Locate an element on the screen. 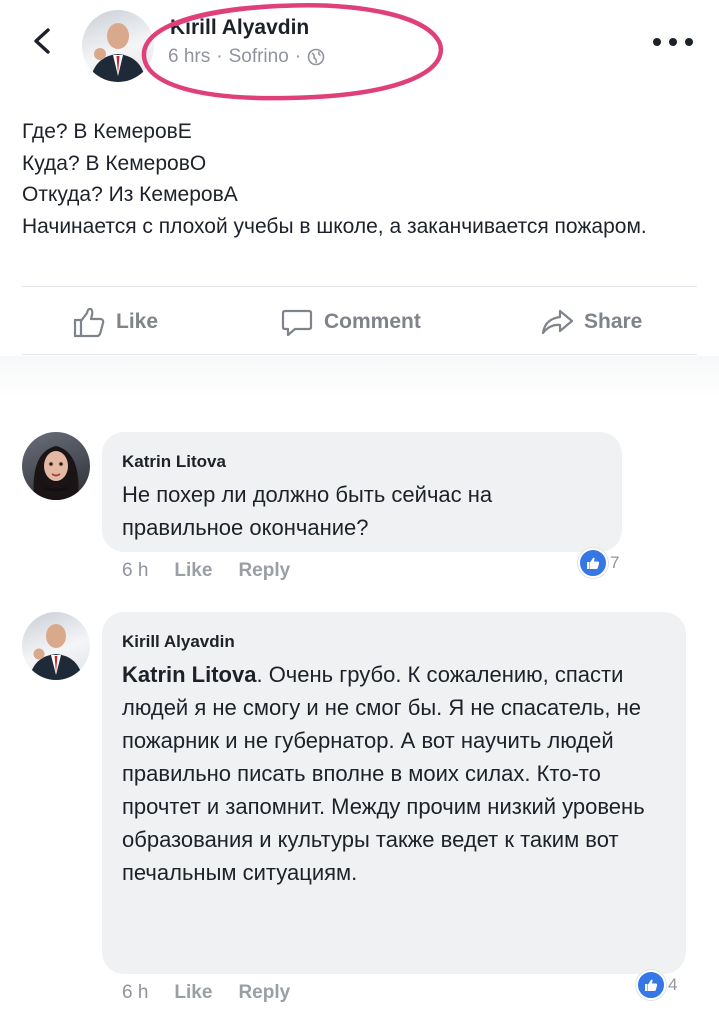 Image resolution: width=719 pixels, height=1035 pixels. reaction-count: 7 is located at coordinates (598, 563).